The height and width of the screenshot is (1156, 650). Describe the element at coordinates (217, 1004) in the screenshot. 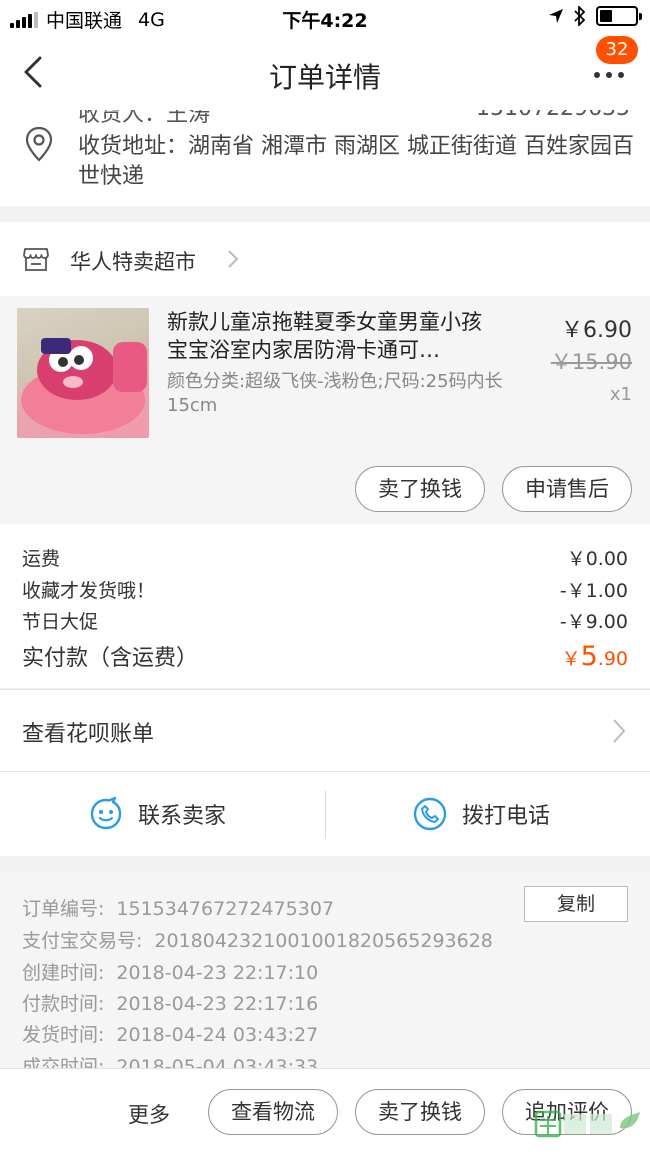

I see `paid-time: 2018-04-23 22:17:16` at that location.